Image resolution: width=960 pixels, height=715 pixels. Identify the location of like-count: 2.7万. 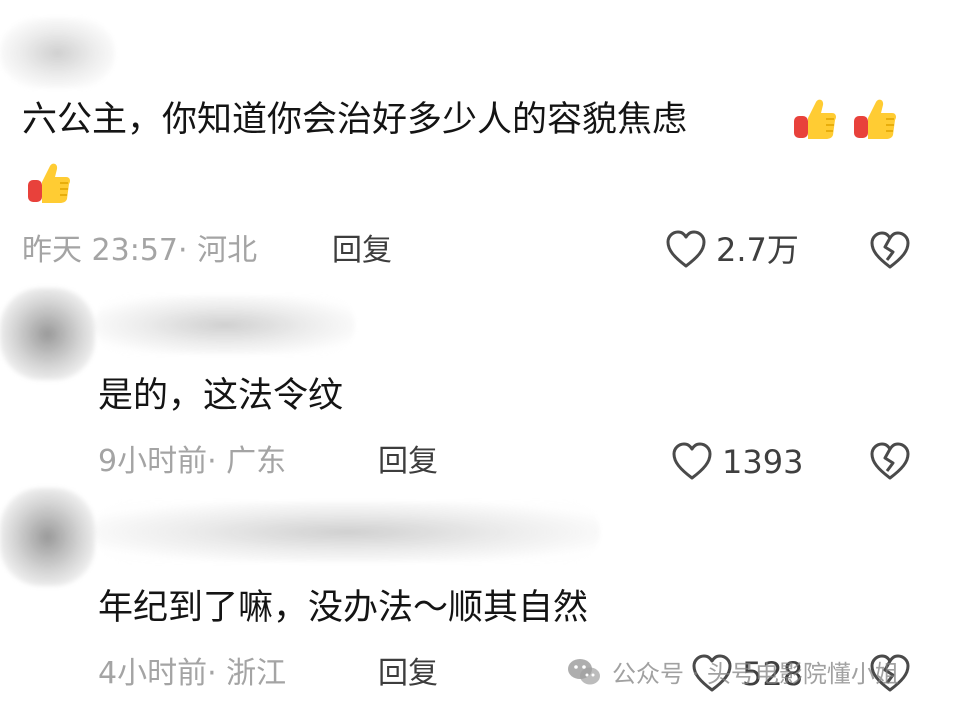
(757, 250).